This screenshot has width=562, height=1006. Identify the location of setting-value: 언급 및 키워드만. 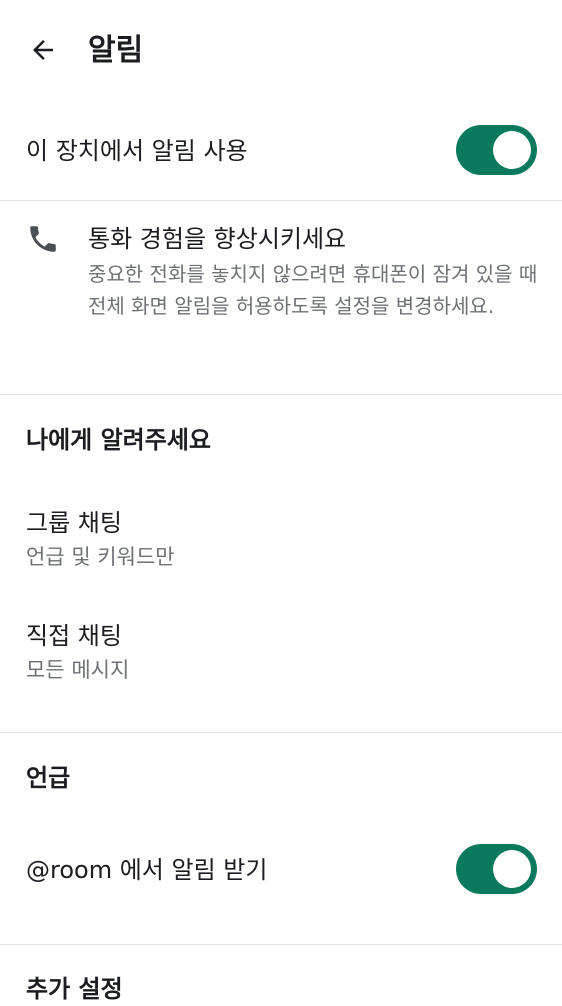
(100, 557).